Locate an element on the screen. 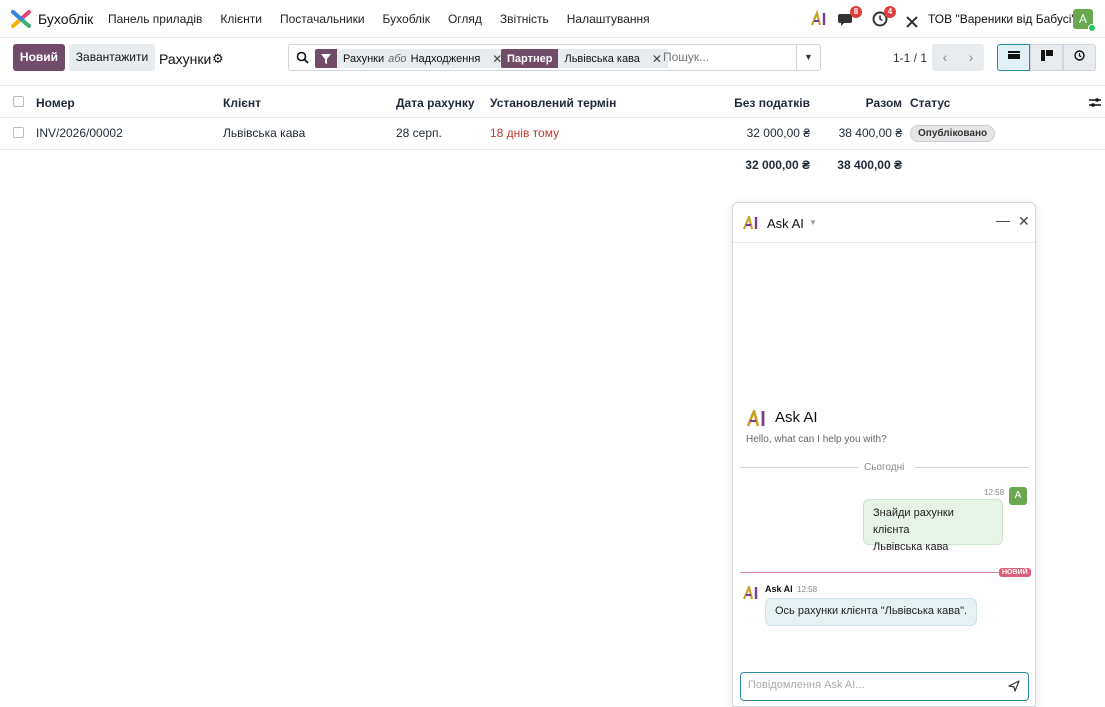  date-separator: Сьогодні is located at coordinates (884, 467).